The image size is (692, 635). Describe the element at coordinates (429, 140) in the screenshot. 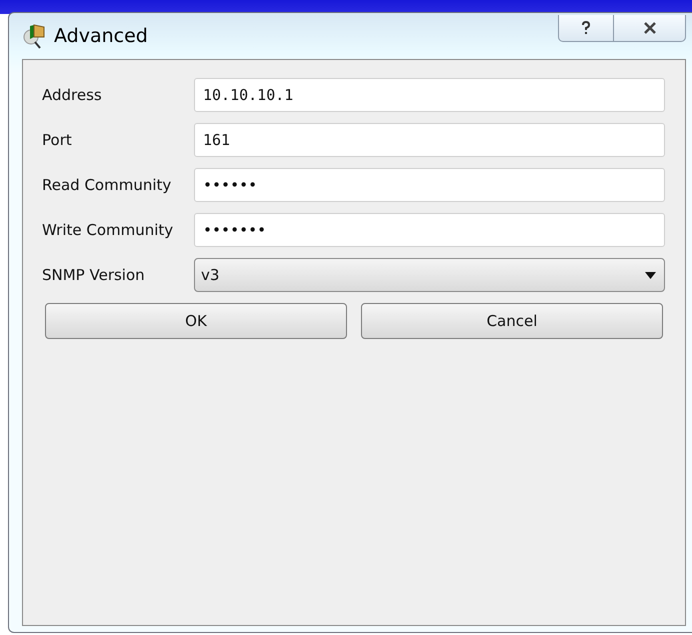

I see `input-field: 161` at that location.